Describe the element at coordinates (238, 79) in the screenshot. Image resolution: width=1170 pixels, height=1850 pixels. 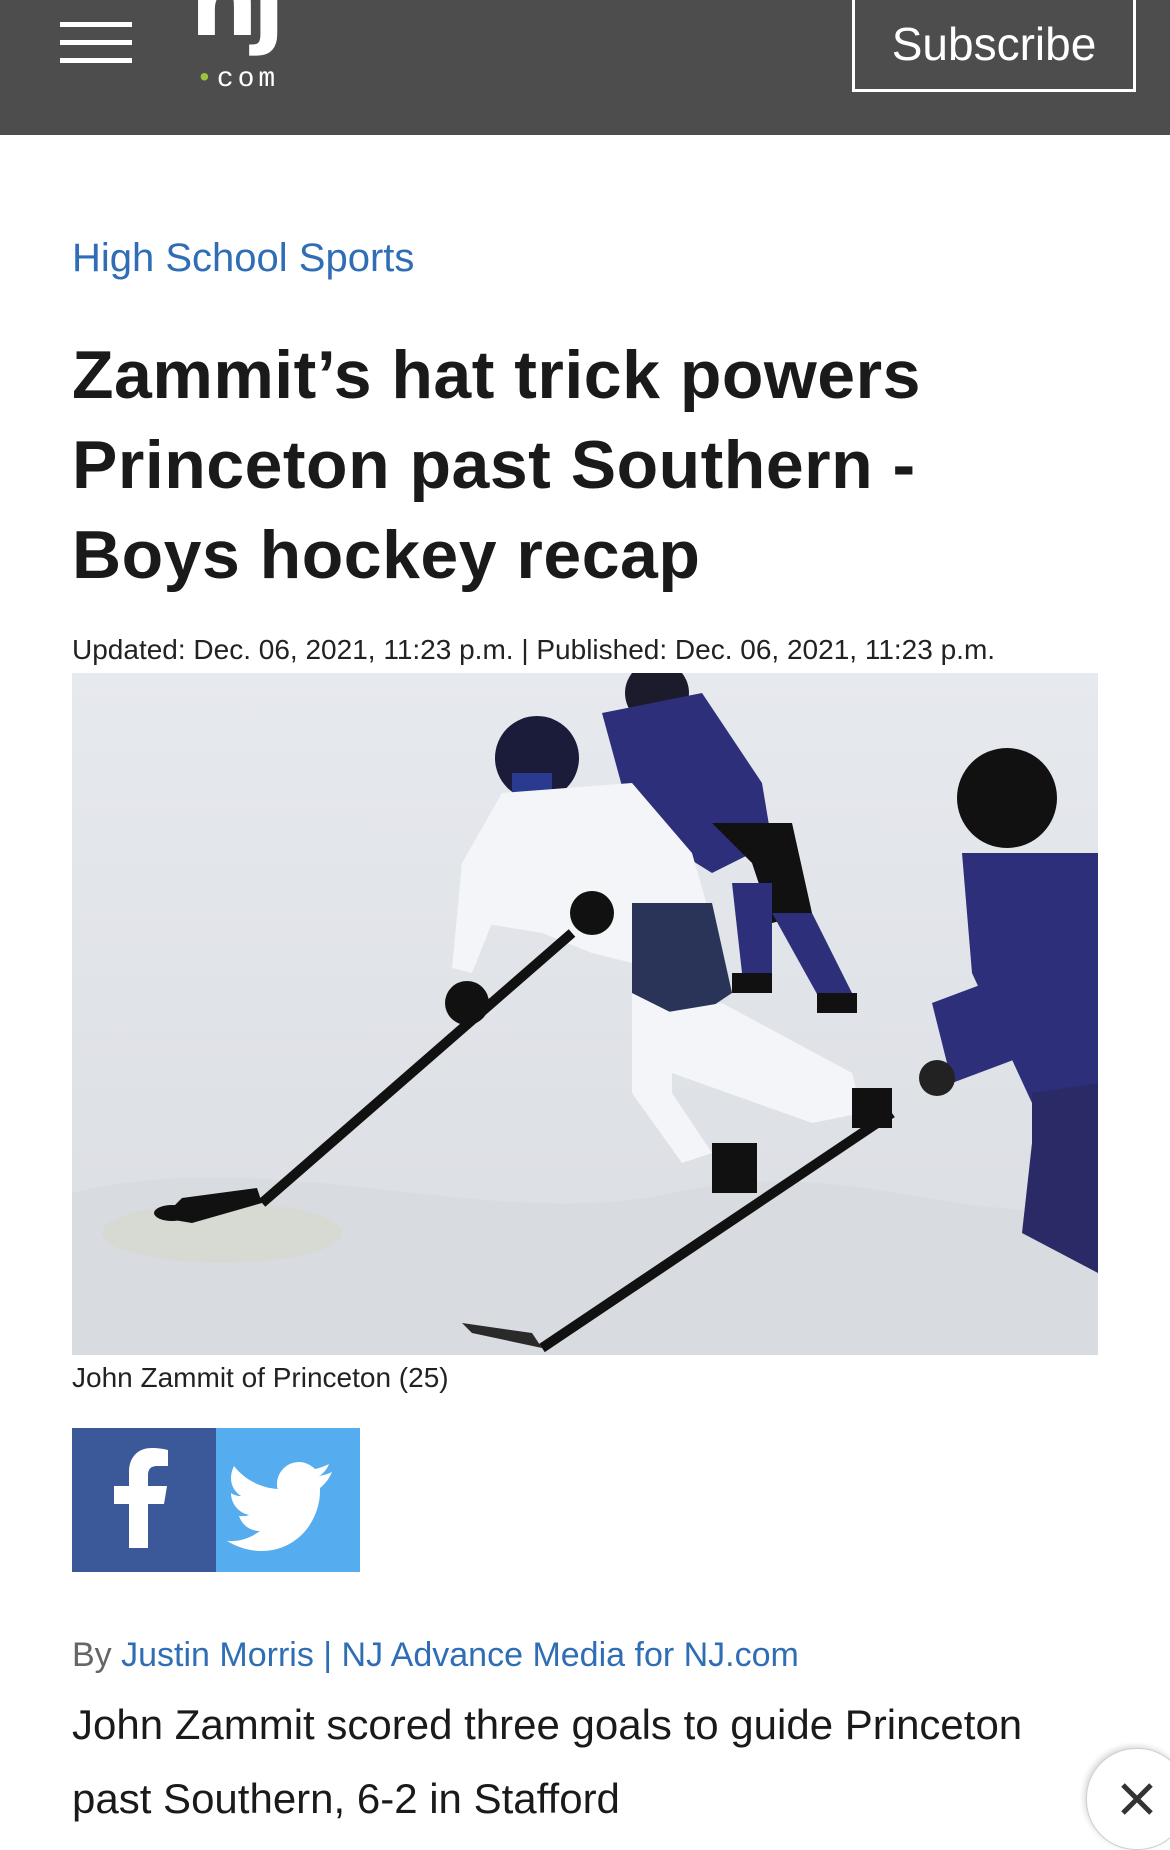
I see `logo-dotcom: •com` at that location.